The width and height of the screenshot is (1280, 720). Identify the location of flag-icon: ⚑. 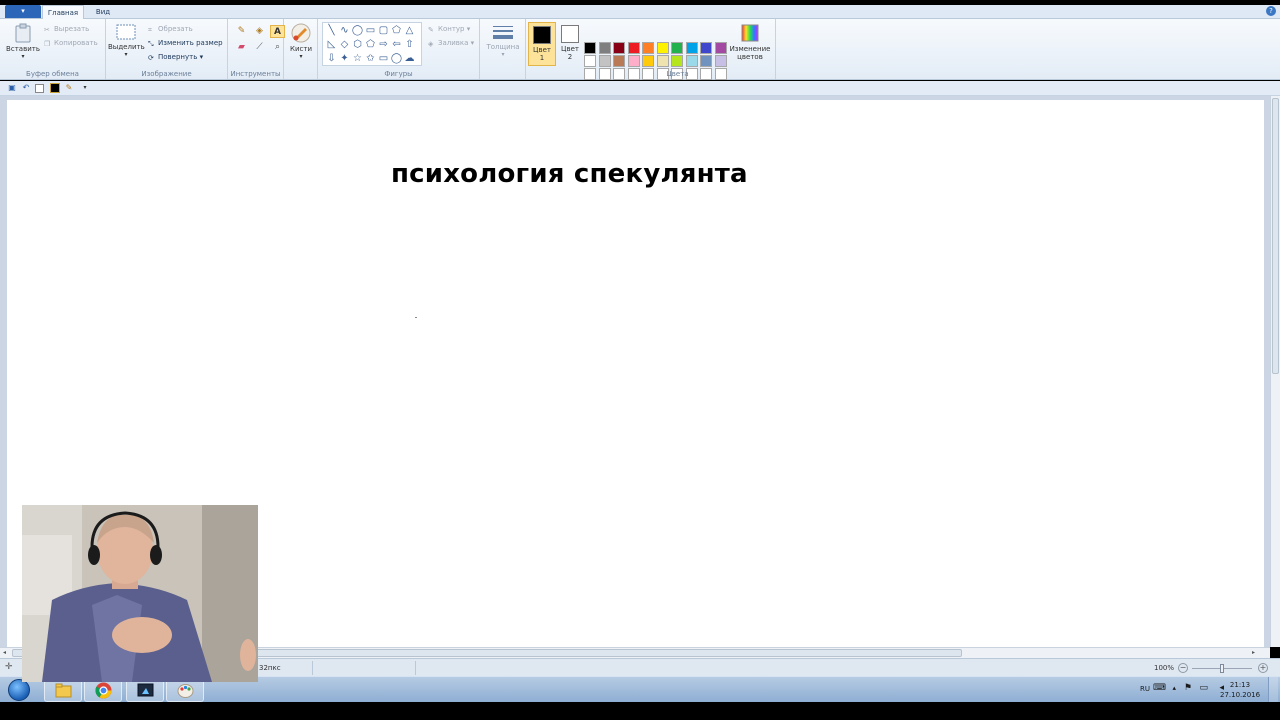
(1188, 688).